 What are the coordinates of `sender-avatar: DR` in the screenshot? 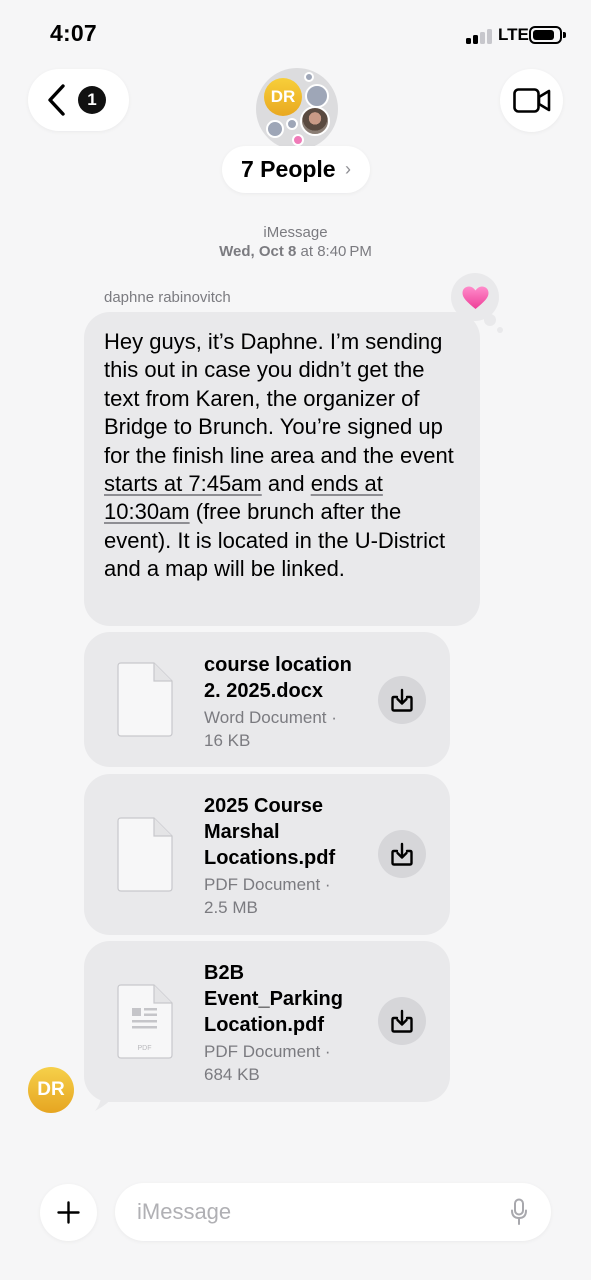 It's located at (51, 1090).